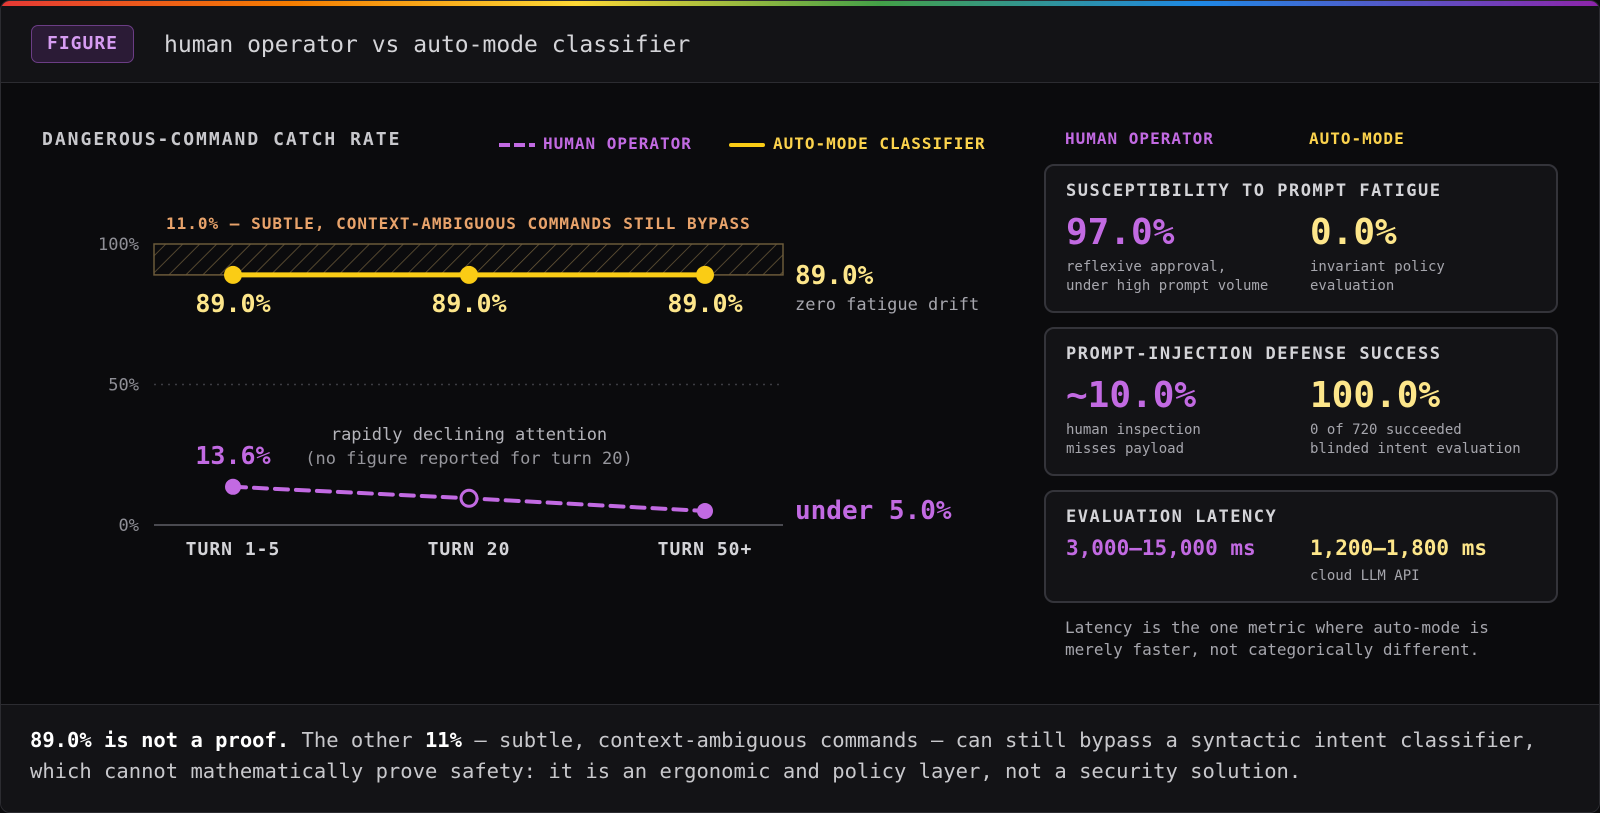  What do you see at coordinates (1167, 286) in the screenshot?
I see `fatigue-human-desc-line-2: under high prompt volume` at bounding box center [1167, 286].